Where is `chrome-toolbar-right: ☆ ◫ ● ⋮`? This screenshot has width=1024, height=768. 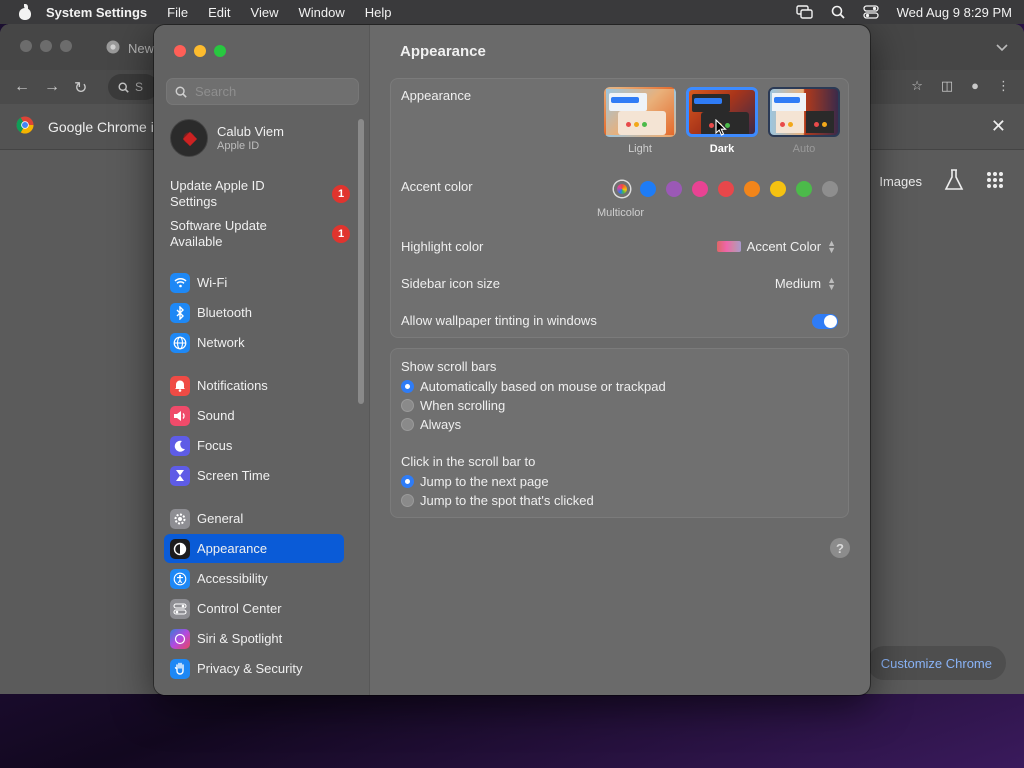 chrome-toolbar-right: ☆ ◫ ● ⋮ is located at coordinates (960, 86).